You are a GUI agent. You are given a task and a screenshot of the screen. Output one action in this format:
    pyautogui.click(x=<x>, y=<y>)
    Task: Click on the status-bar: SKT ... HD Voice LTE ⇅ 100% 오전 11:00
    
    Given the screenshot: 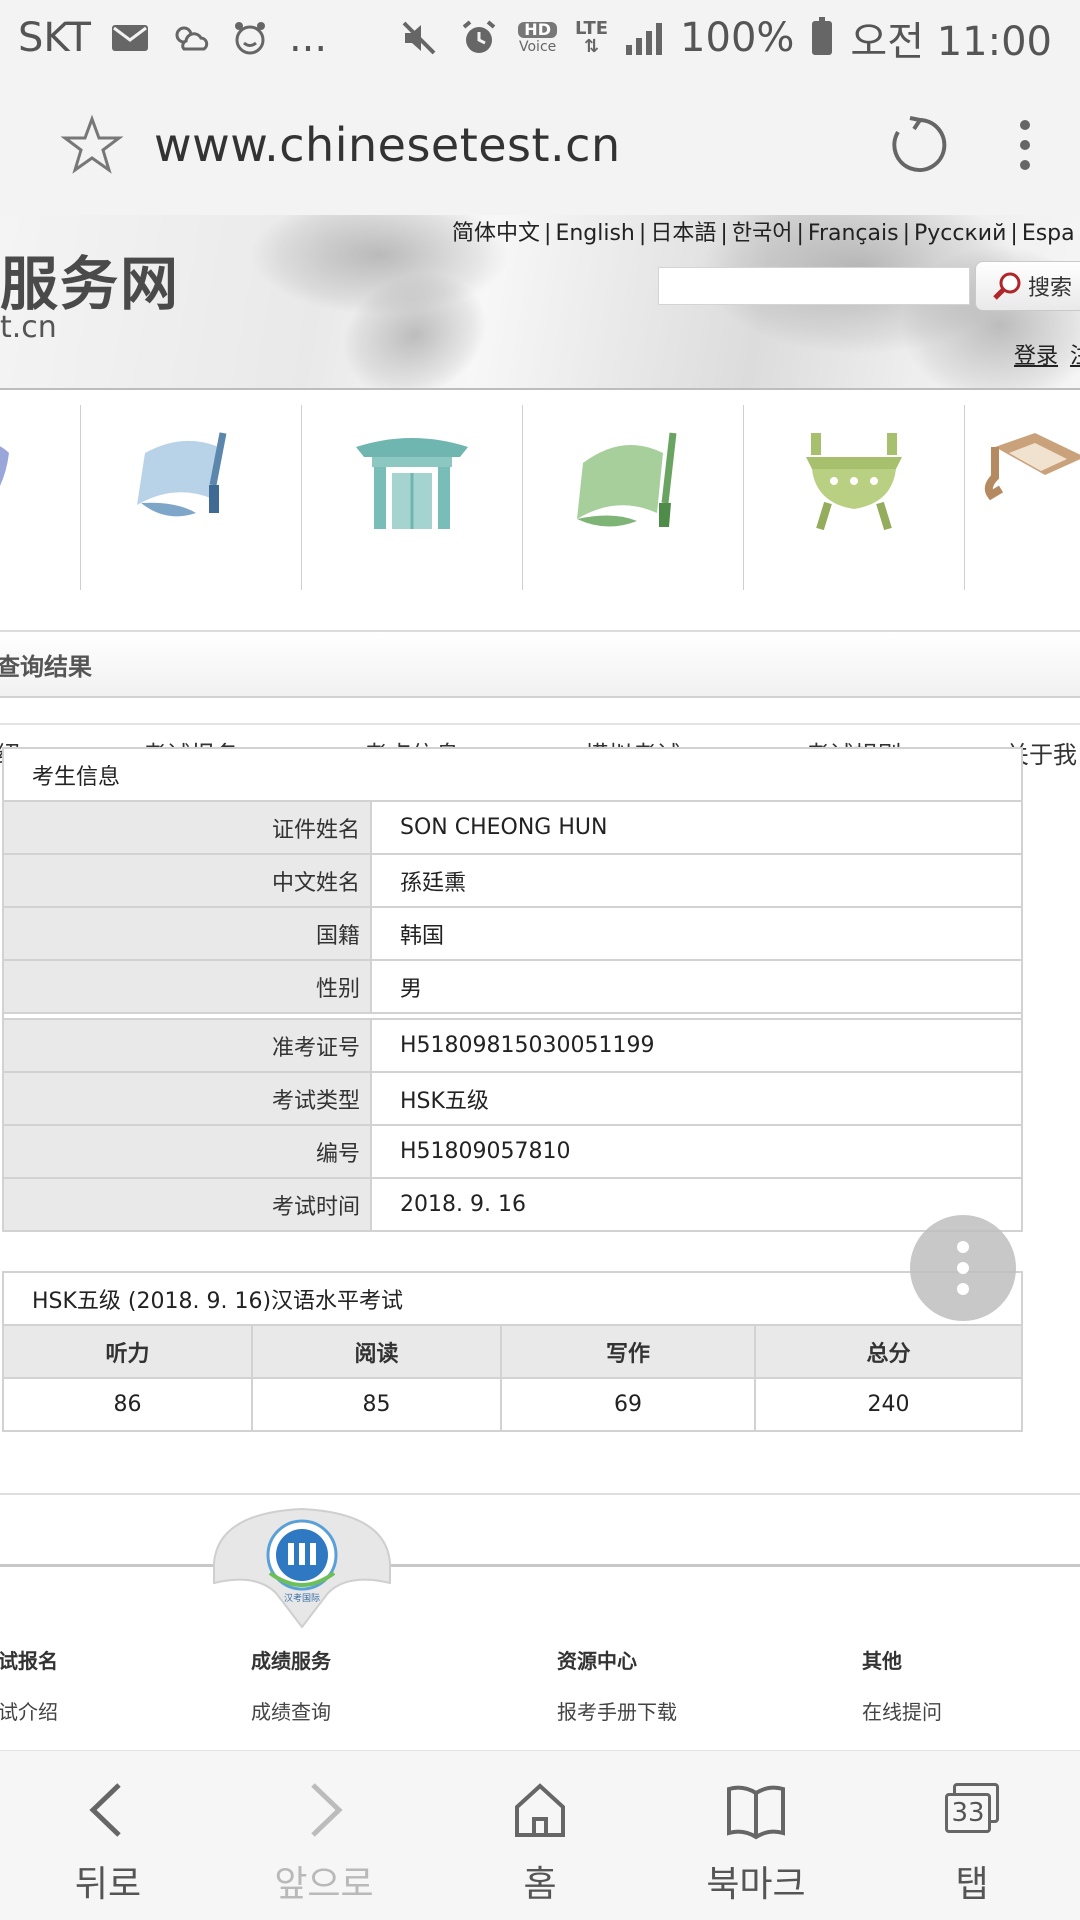 What is the action you would take?
    pyautogui.click(x=540, y=37)
    